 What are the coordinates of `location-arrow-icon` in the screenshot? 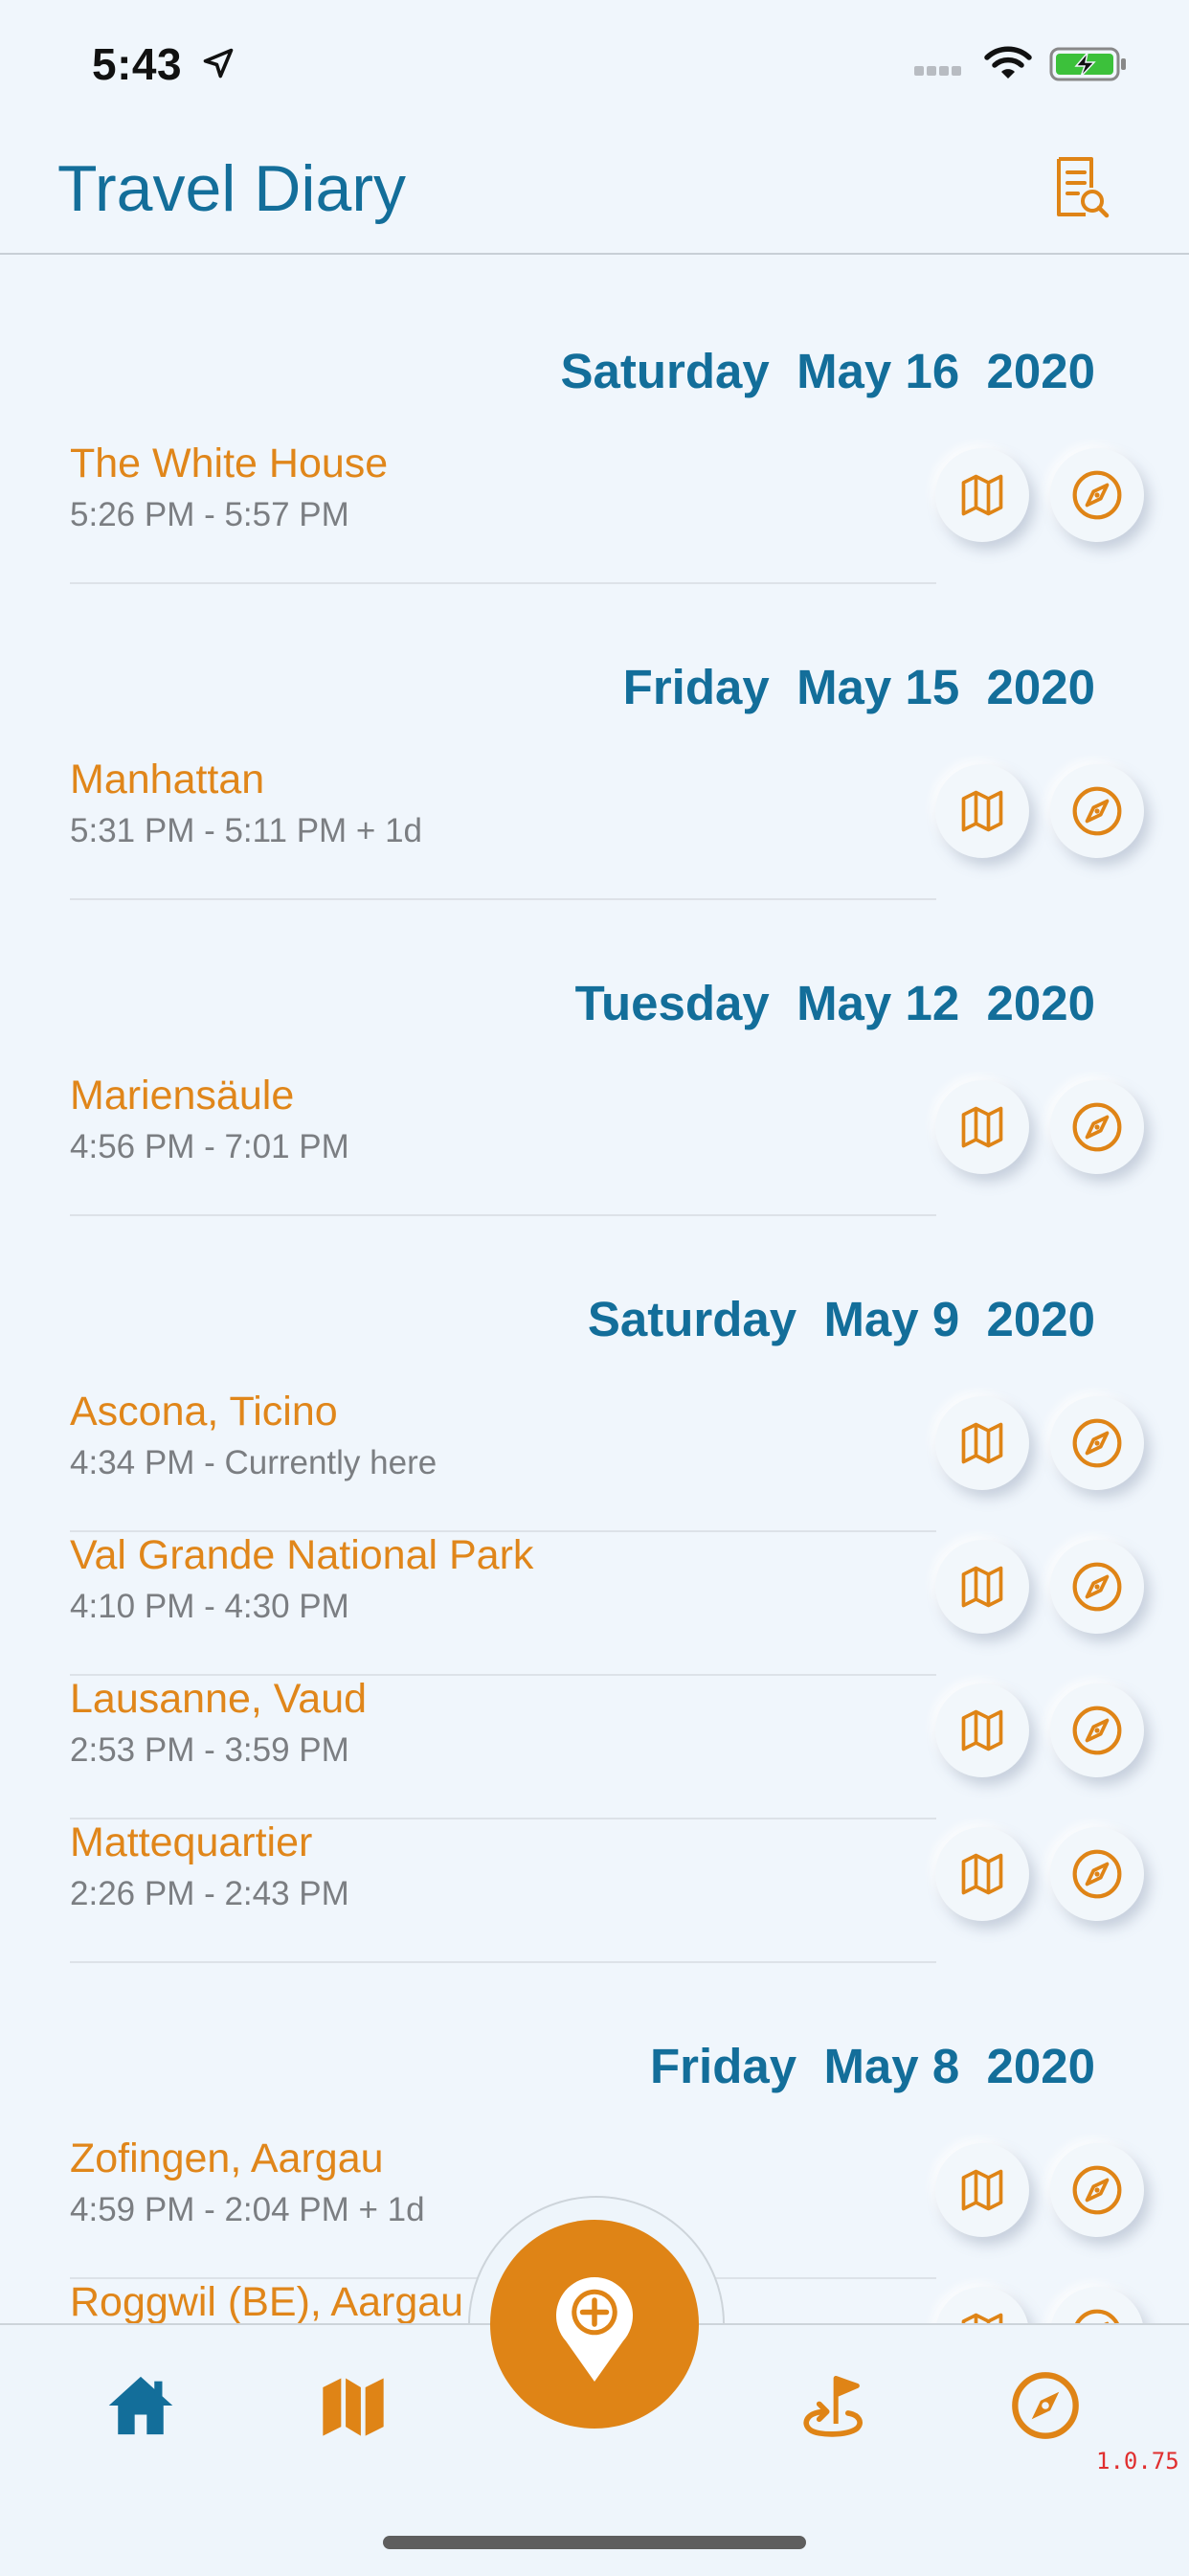 It's located at (218, 64).